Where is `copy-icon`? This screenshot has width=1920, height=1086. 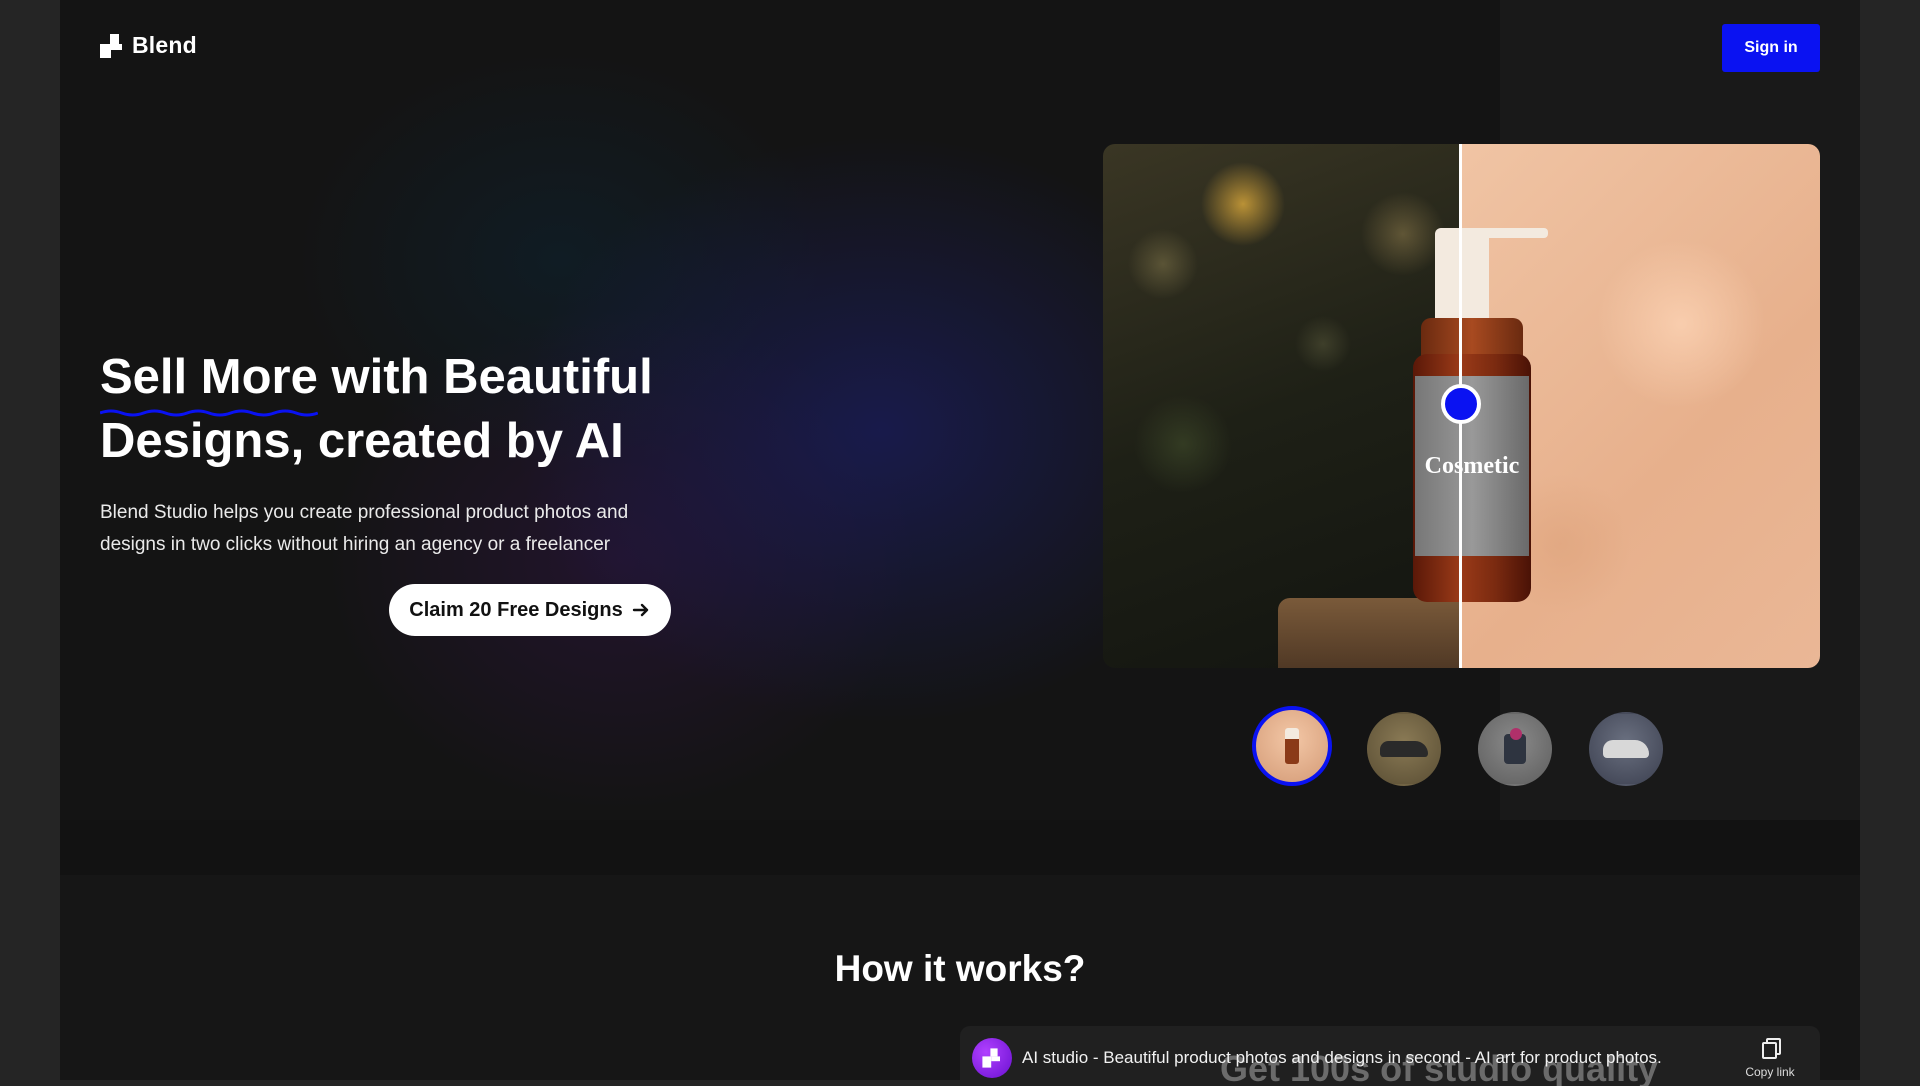
copy-icon is located at coordinates (1771, 1048).